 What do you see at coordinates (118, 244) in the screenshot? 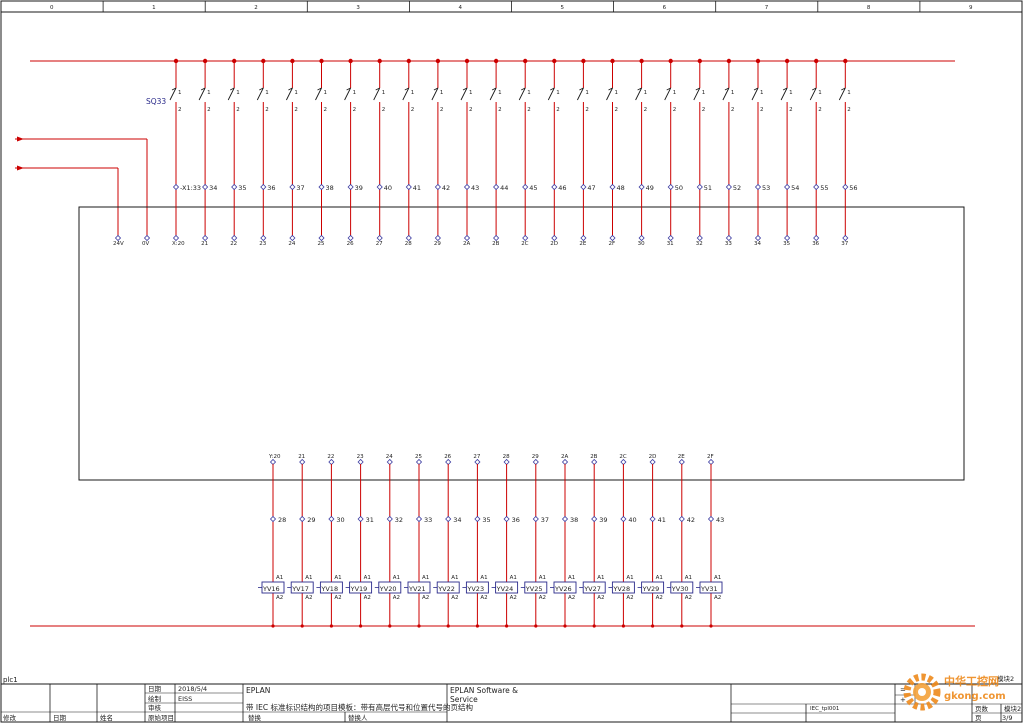
I see `supply-label: 24V` at bounding box center [118, 244].